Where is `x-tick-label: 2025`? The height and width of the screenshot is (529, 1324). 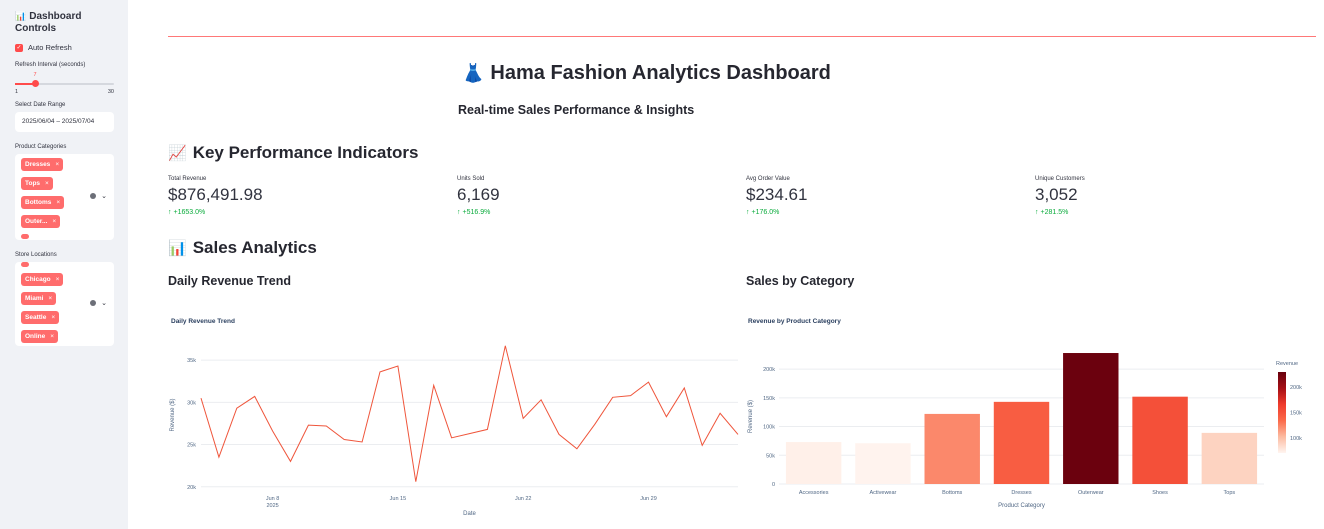 x-tick-label: 2025 is located at coordinates (272, 506).